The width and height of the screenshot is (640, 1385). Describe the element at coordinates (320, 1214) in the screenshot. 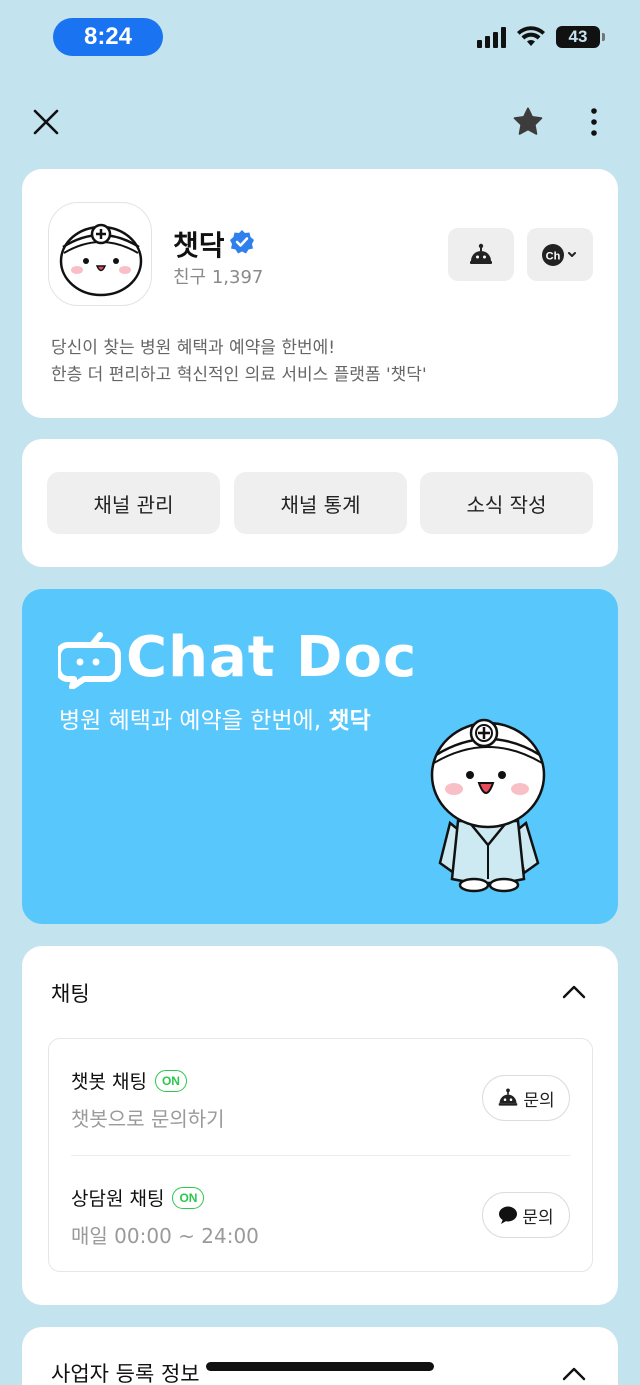

I see `agent-chat-row: 상담원 채팅 ON 매일 00:00 ~ 24:00 문의` at that location.